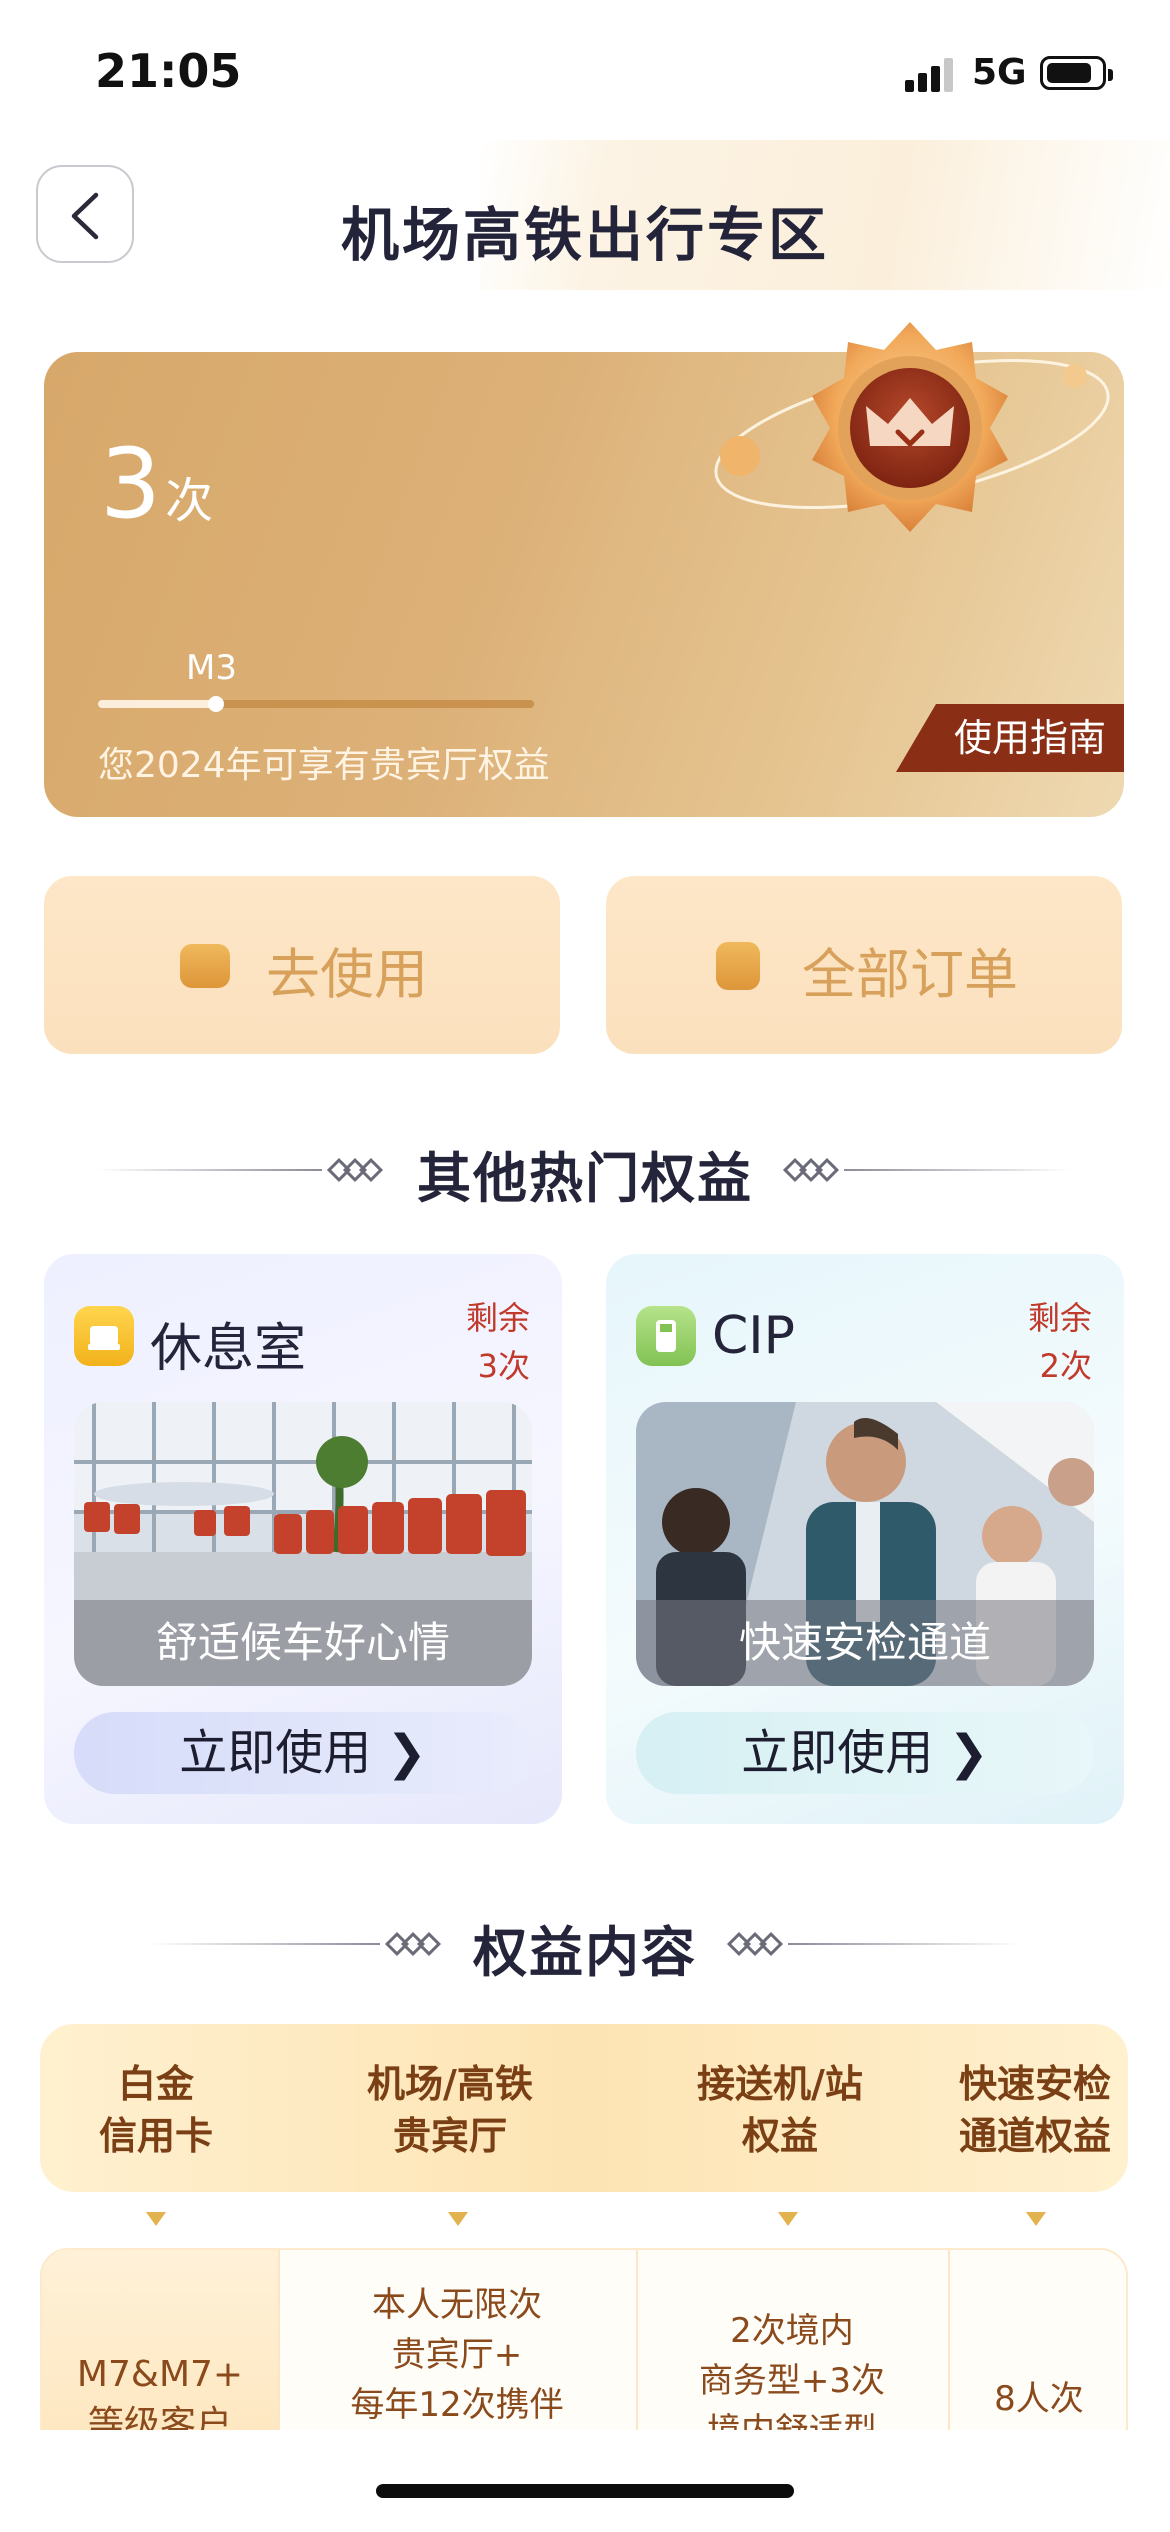  Describe the element at coordinates (450, 2110) in the screenshot. I see `header-lounge: 机场/高铁 贵宾厅` at that location.